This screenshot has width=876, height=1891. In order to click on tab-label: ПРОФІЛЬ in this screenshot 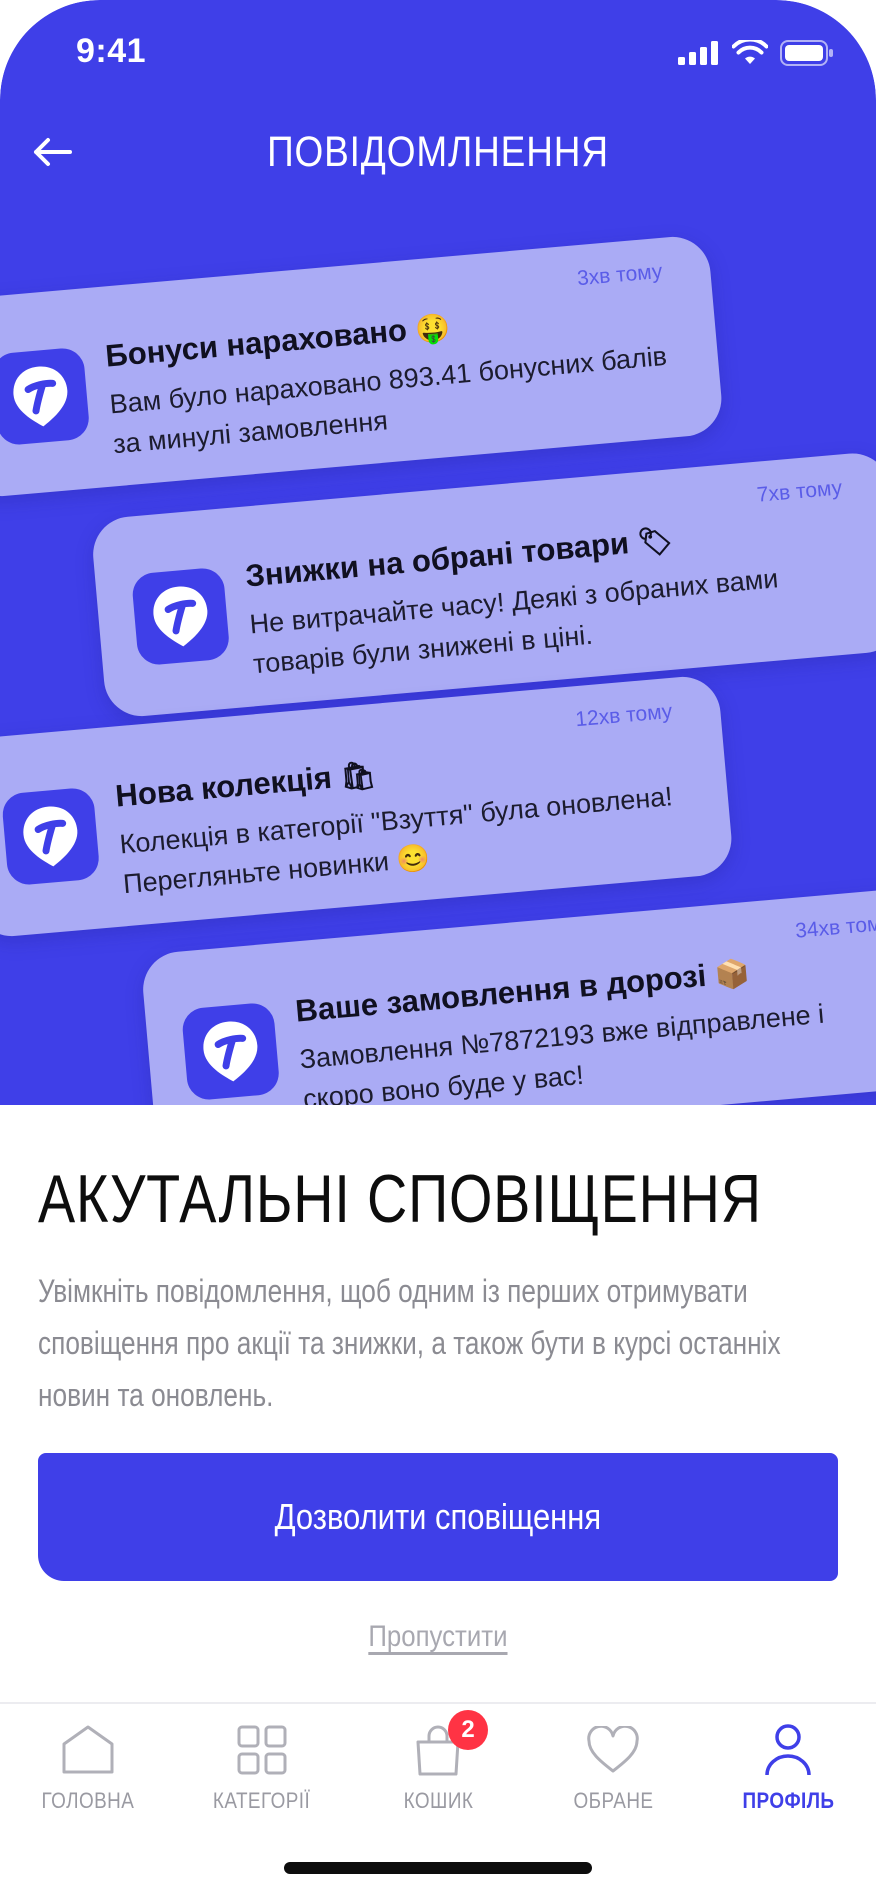, I will do `click(788, 1800)`.